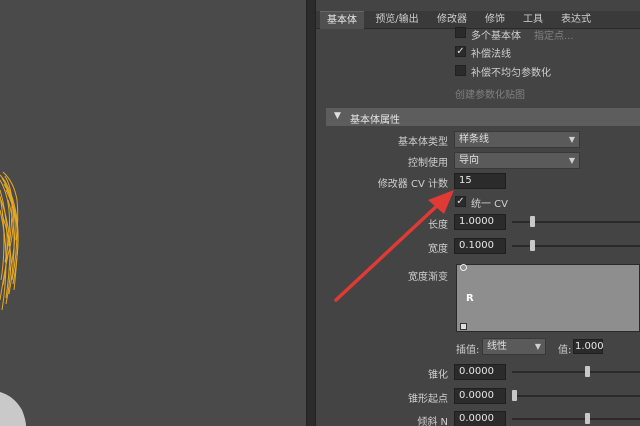  Describe the element at coordinates (533, 245) in the screenshot. I see `width-slider-handle` at that location.